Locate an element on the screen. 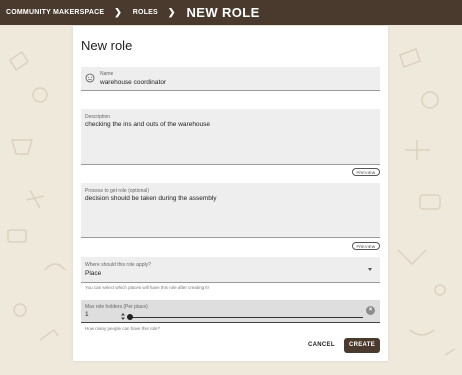 This screenshot has height=375, width=462. process-label: Process to get role (optional) is located at coordinates (117, 191).